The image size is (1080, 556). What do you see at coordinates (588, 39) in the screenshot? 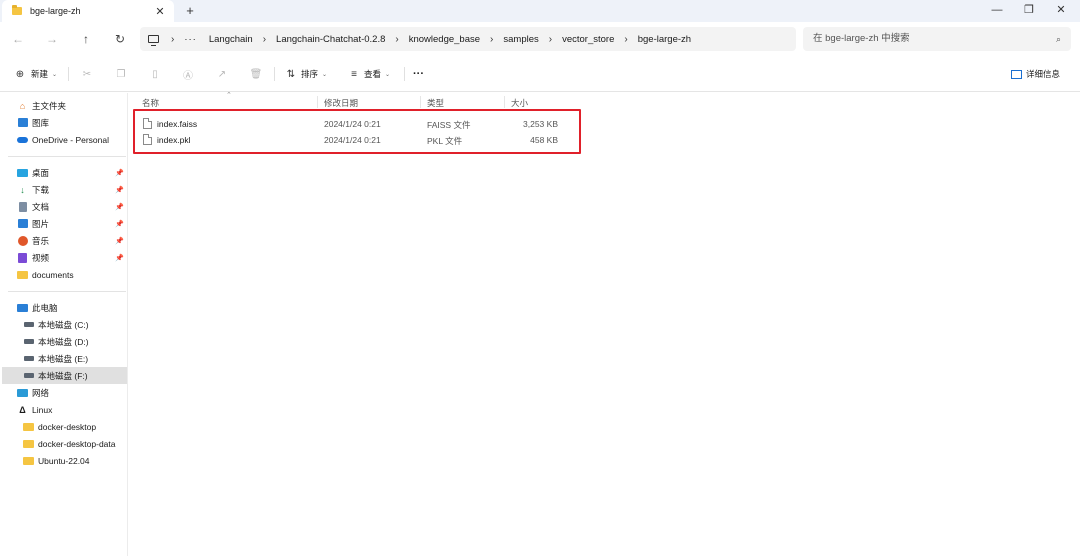
I see `breadcrumb-vector-store: vector_store` at bounding box center [588, 39].